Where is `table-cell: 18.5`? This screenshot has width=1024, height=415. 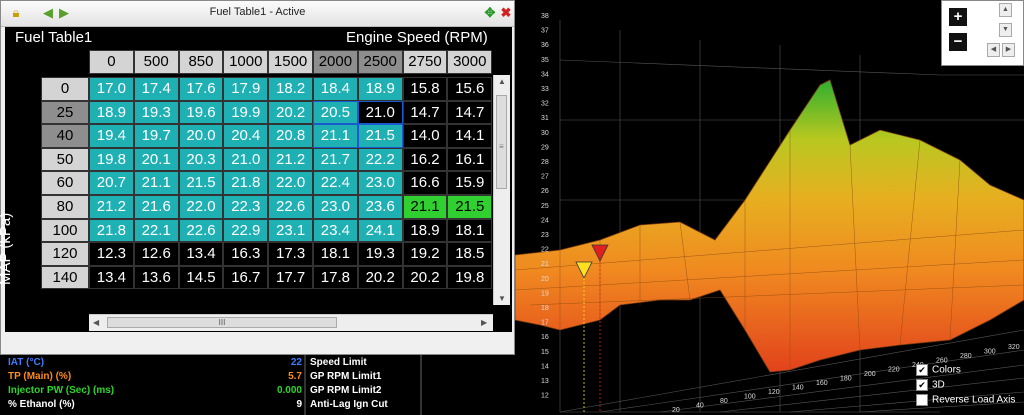 table-cell: 18.5 is located at coordinates (470, 254).